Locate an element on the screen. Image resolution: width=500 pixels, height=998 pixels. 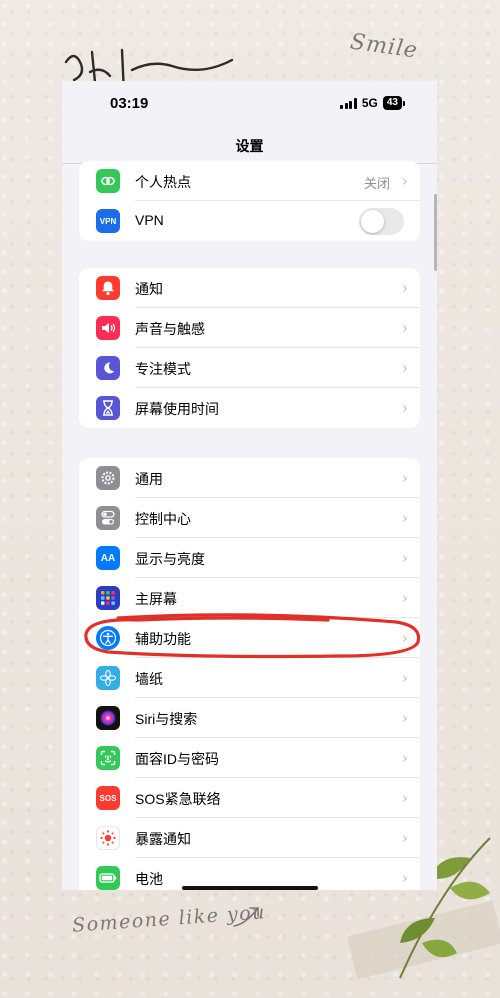
settings-row-focus: 专注模式 › is located at coordinates (249, 368).